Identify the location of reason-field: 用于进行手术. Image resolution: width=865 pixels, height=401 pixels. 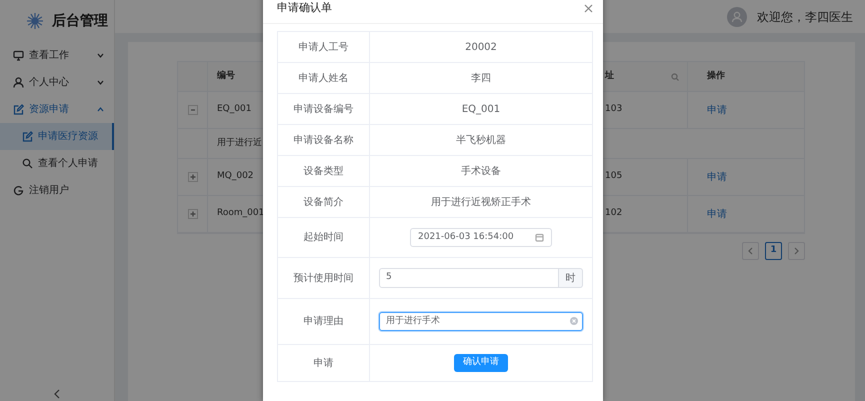
(481, 321).